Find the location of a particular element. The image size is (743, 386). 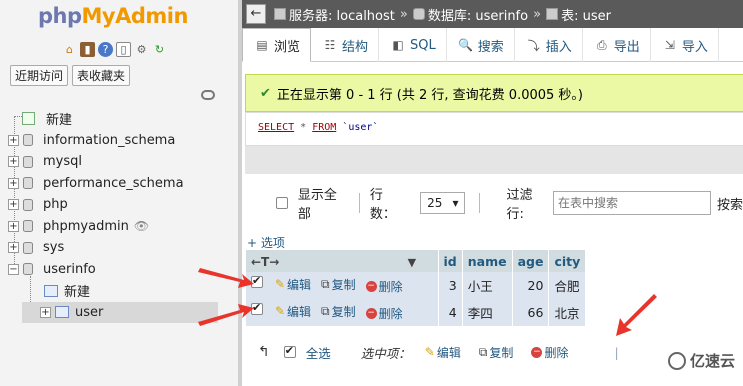

main-tabs: ▤ 浏览 ☷ 结构 ◧ SQL 🔍 搜索 ⤵ 插入 ⎙ 导出 ⇲ 导入 is located at coordinates (492, 45).